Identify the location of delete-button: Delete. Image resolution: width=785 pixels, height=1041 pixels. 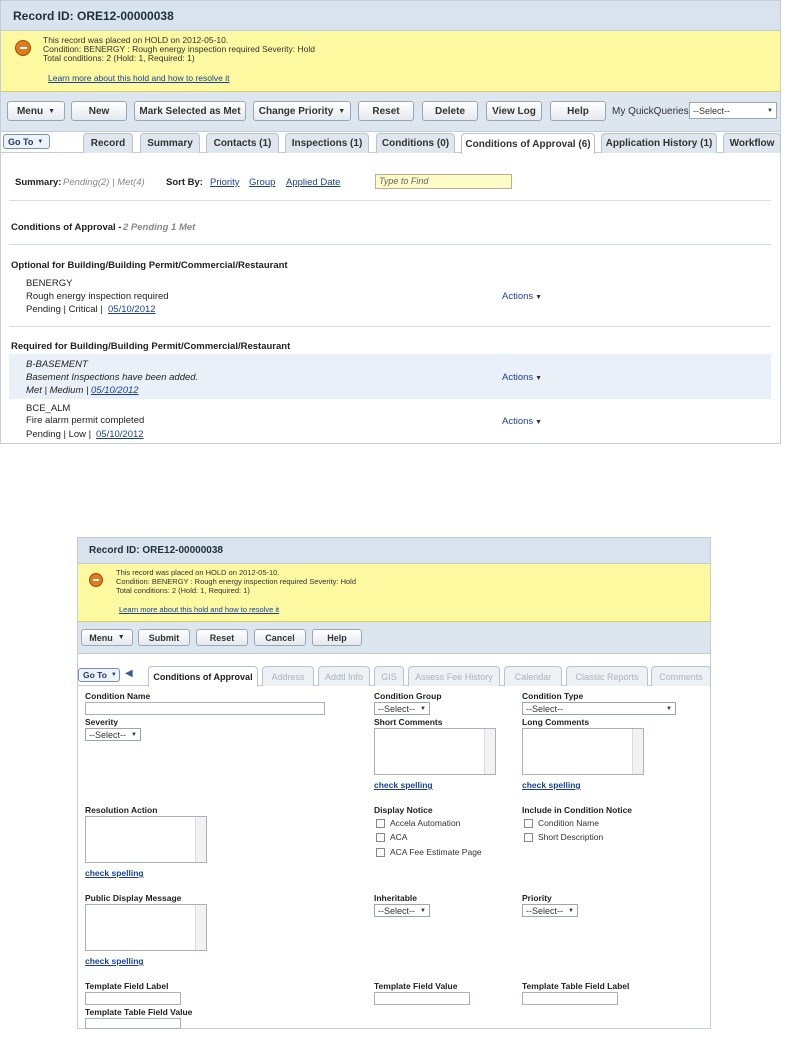
(450, 111).